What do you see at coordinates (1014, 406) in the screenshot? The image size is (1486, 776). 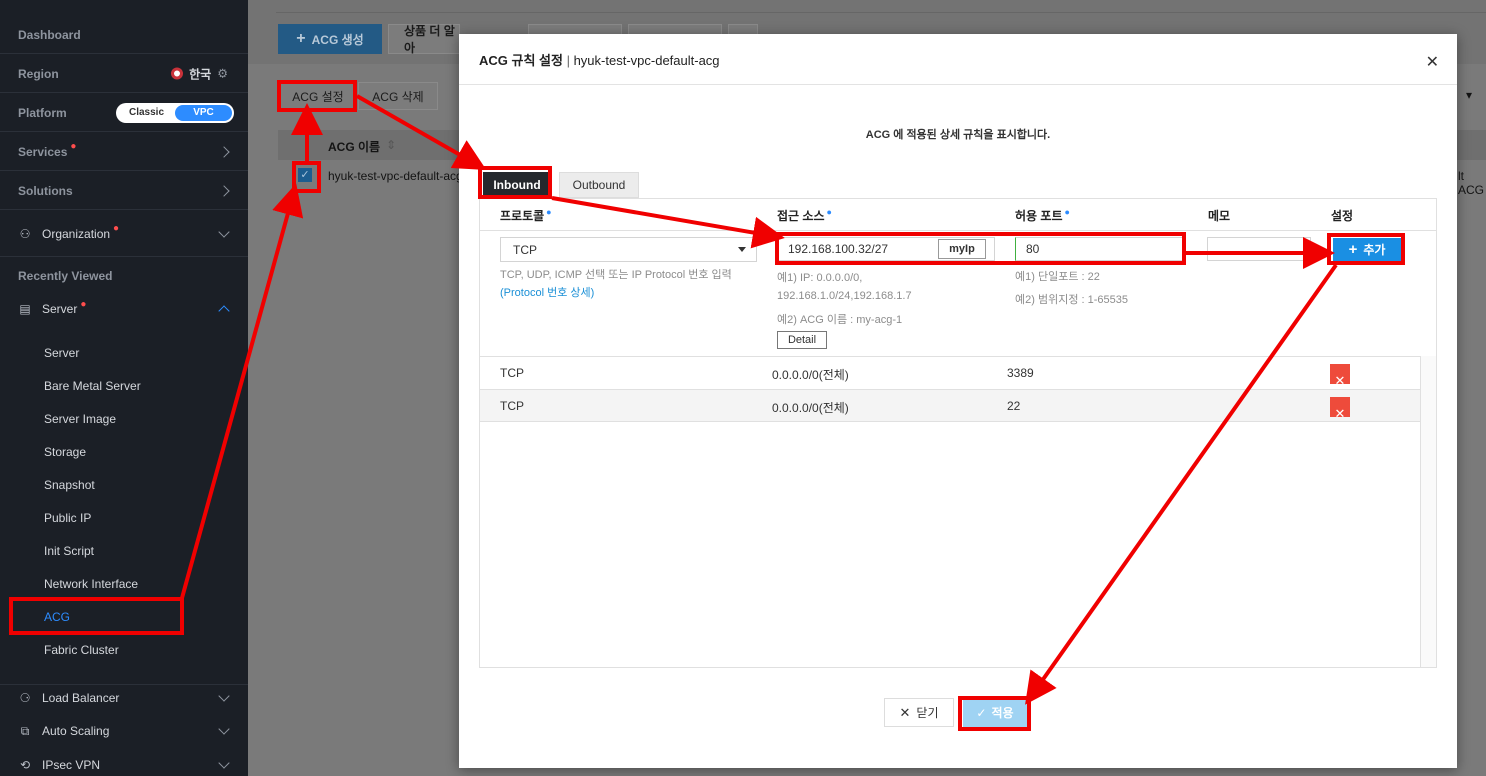 I see `rule-port: 22` at bounding box center [1014, 406].